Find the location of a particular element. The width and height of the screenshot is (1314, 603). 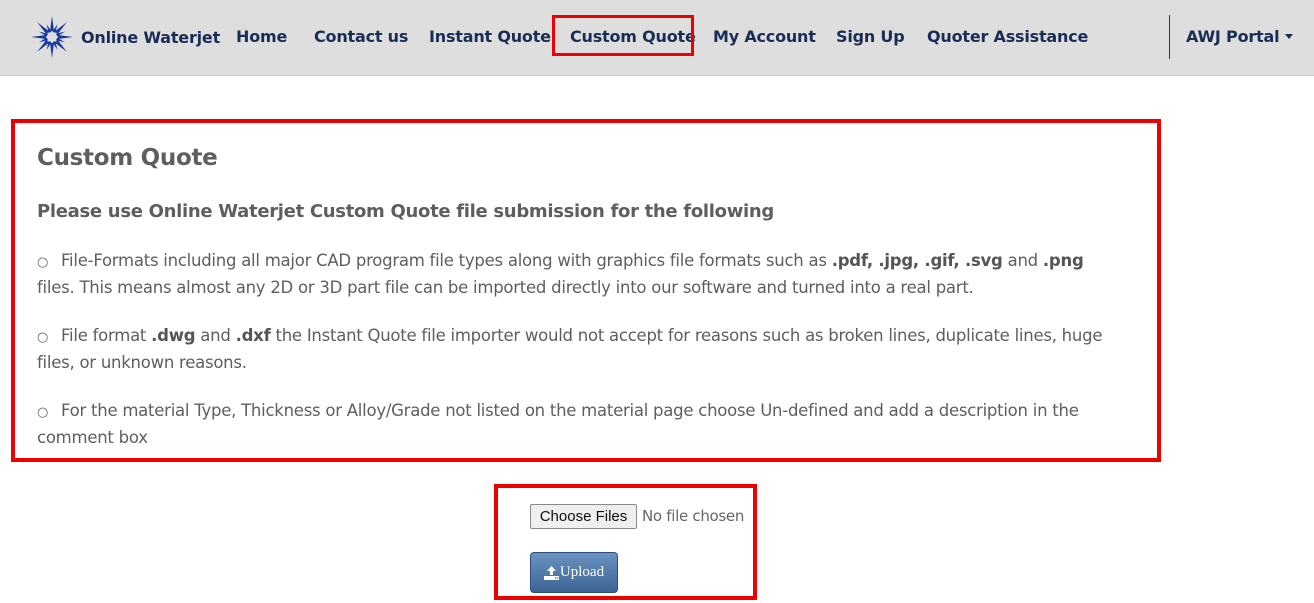

nav-sign-up: Sign Up is located at coordinates (870, 36).